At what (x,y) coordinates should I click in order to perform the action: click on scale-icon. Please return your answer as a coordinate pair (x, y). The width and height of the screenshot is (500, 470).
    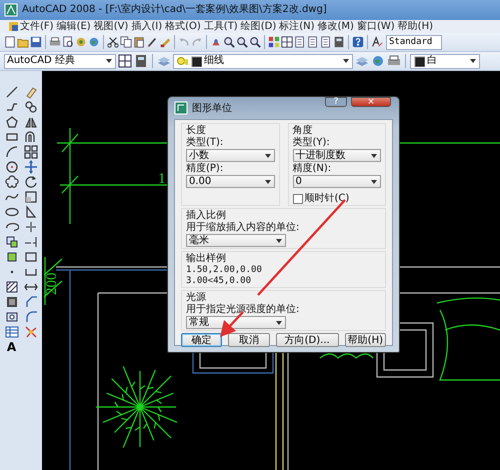
    Looking at the image, I should click on (31, 197).